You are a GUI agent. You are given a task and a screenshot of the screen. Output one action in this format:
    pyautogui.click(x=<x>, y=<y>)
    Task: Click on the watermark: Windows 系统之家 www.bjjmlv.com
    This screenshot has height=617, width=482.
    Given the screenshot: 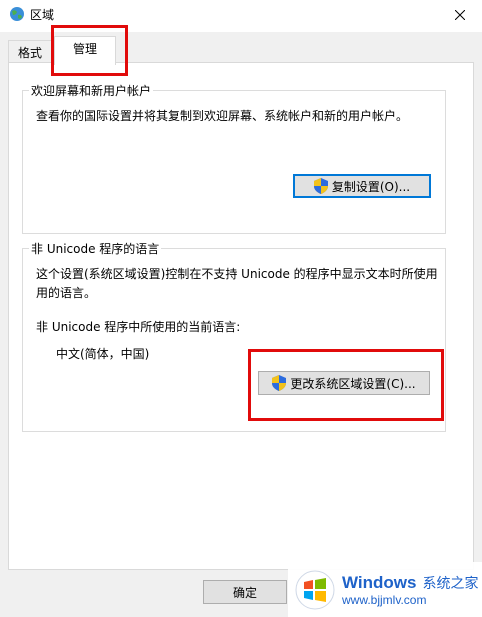 What is the action you would take?
    pyautogui.click(x=385, y=589)
    